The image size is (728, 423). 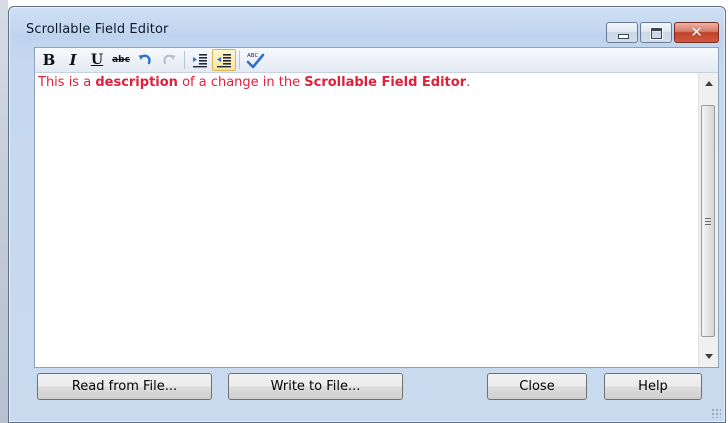 I want to click on increase-indent-button, so click(x=200, y=60).